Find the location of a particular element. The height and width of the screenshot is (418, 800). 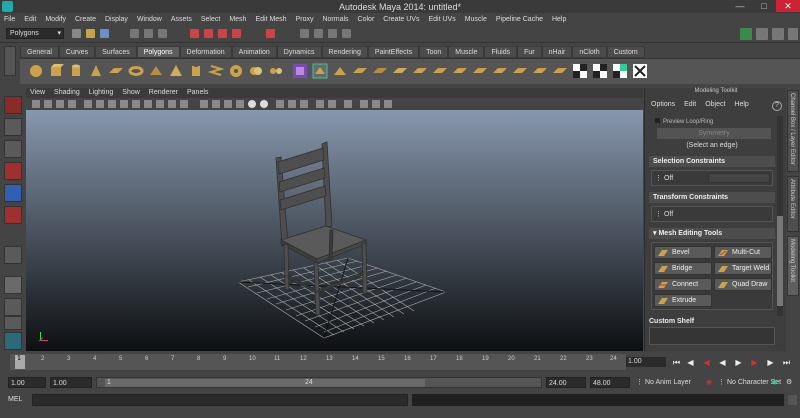

shadows-icon is located at coordinates (240, 104).